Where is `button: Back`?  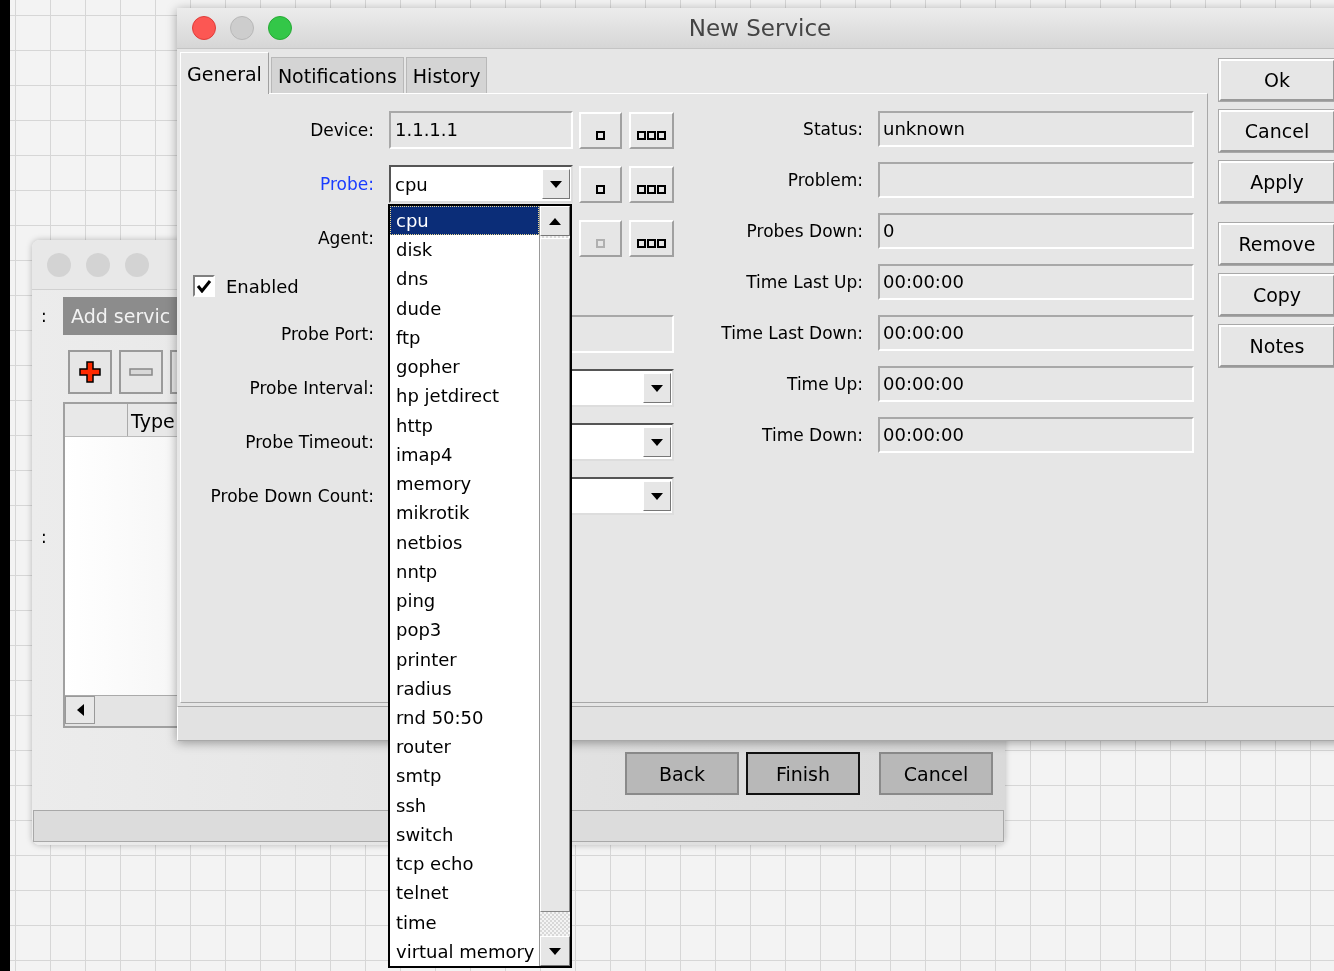 button: Back is located at coordinates (682, 773).